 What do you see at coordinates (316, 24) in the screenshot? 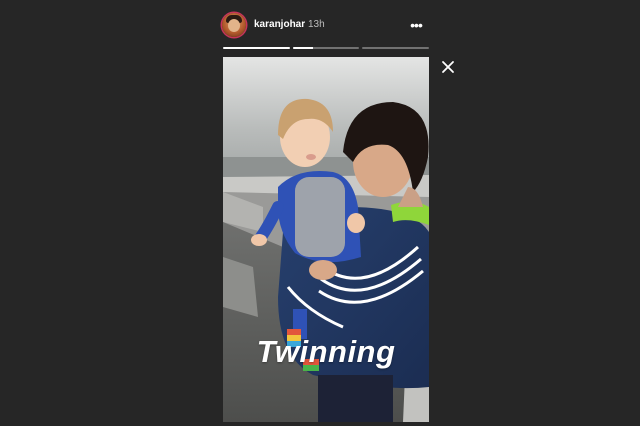
I see `post-time: 13h` at bounding box center [316, 24].